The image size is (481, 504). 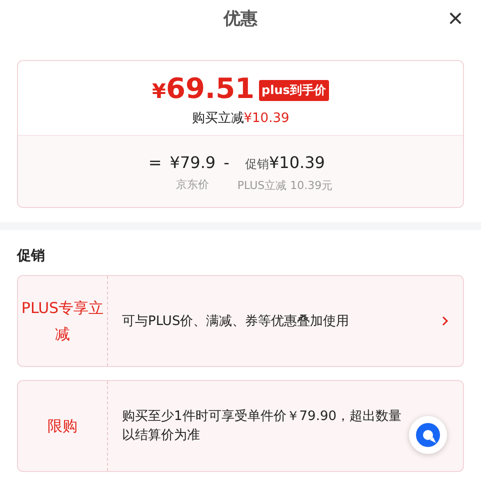 I want to click on plus-price-badge: plus到手价, so click(x=293, y=90).